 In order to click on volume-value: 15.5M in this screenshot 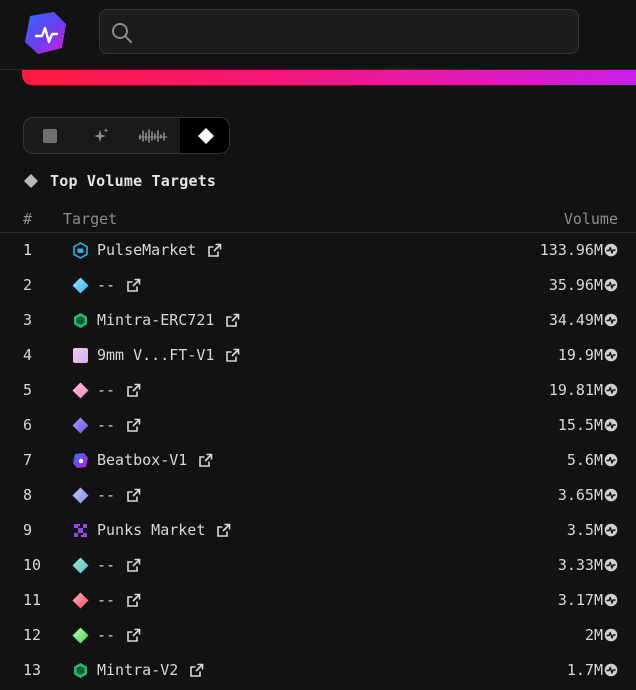, I will do `click(580, 425)`.